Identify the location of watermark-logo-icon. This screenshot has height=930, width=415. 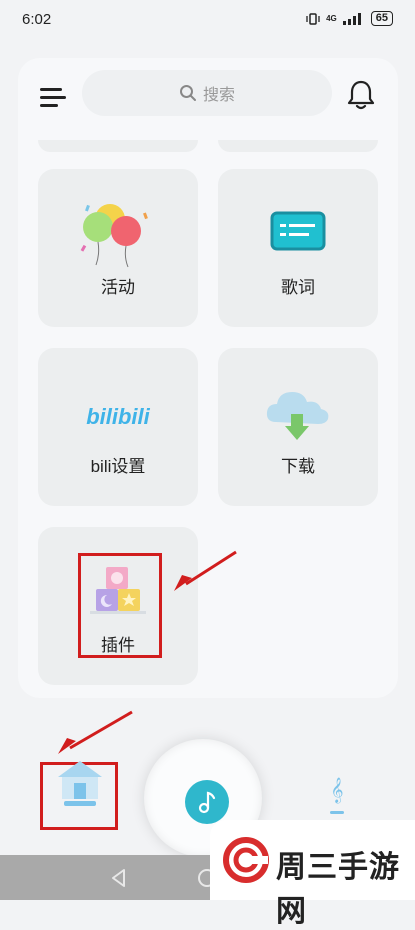
(246, 860).